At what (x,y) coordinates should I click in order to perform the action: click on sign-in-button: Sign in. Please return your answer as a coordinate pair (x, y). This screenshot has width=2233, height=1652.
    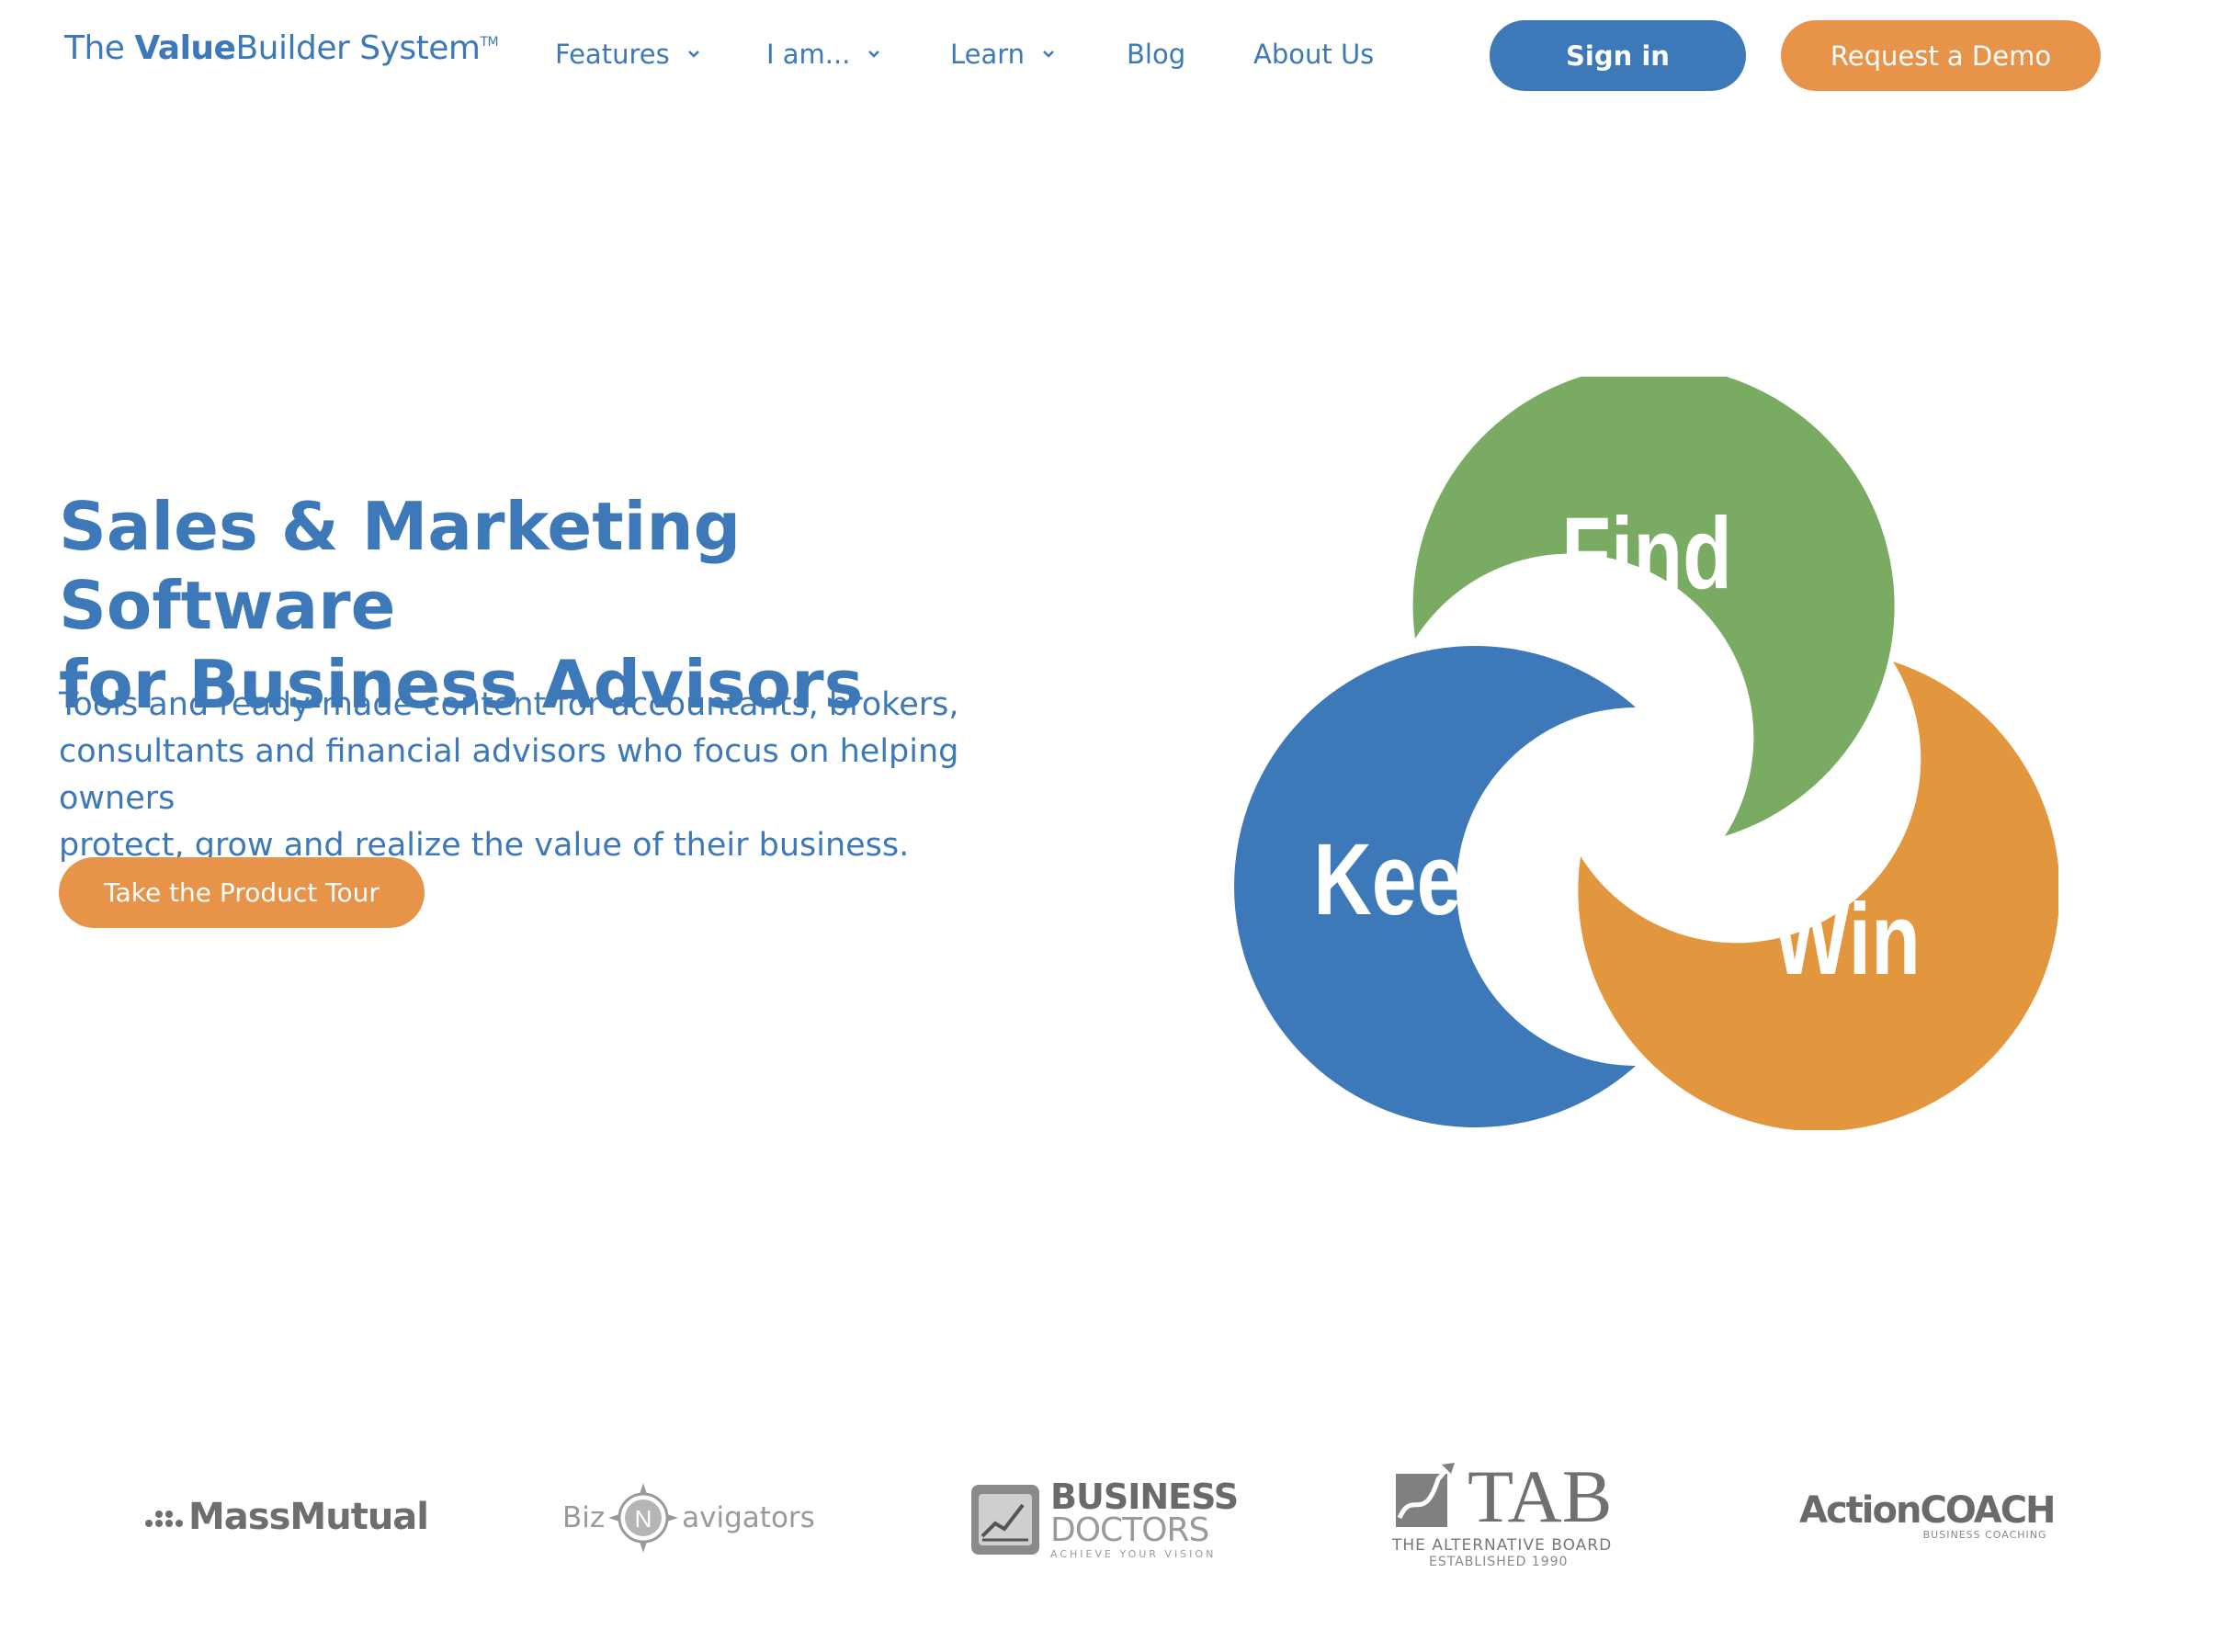
    Looking at the image, I should click on (1618, 55).